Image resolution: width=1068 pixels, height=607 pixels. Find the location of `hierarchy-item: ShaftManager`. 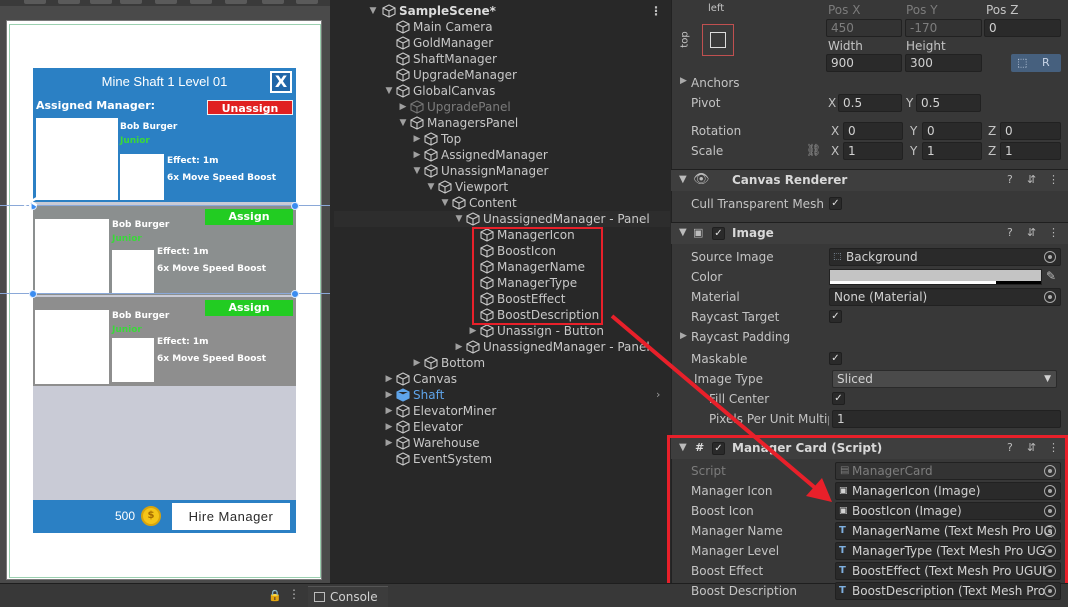

hierarchy-item: ShaftManager is located at coordinates (502, 59).